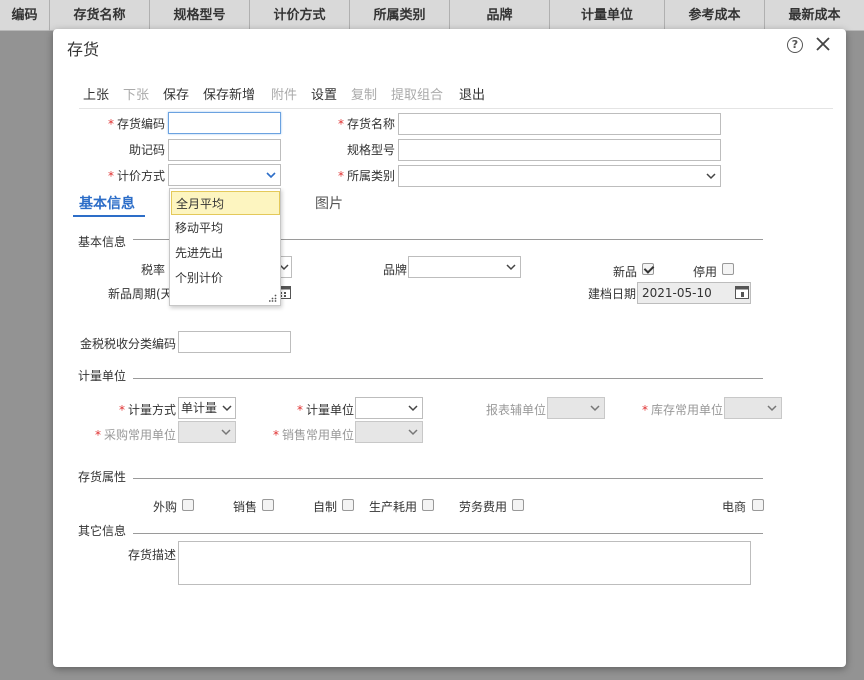  Describe the element at coordinates (733, 507) in the screenshot. I see `attr-ecommerce-label: 电商` at that location.